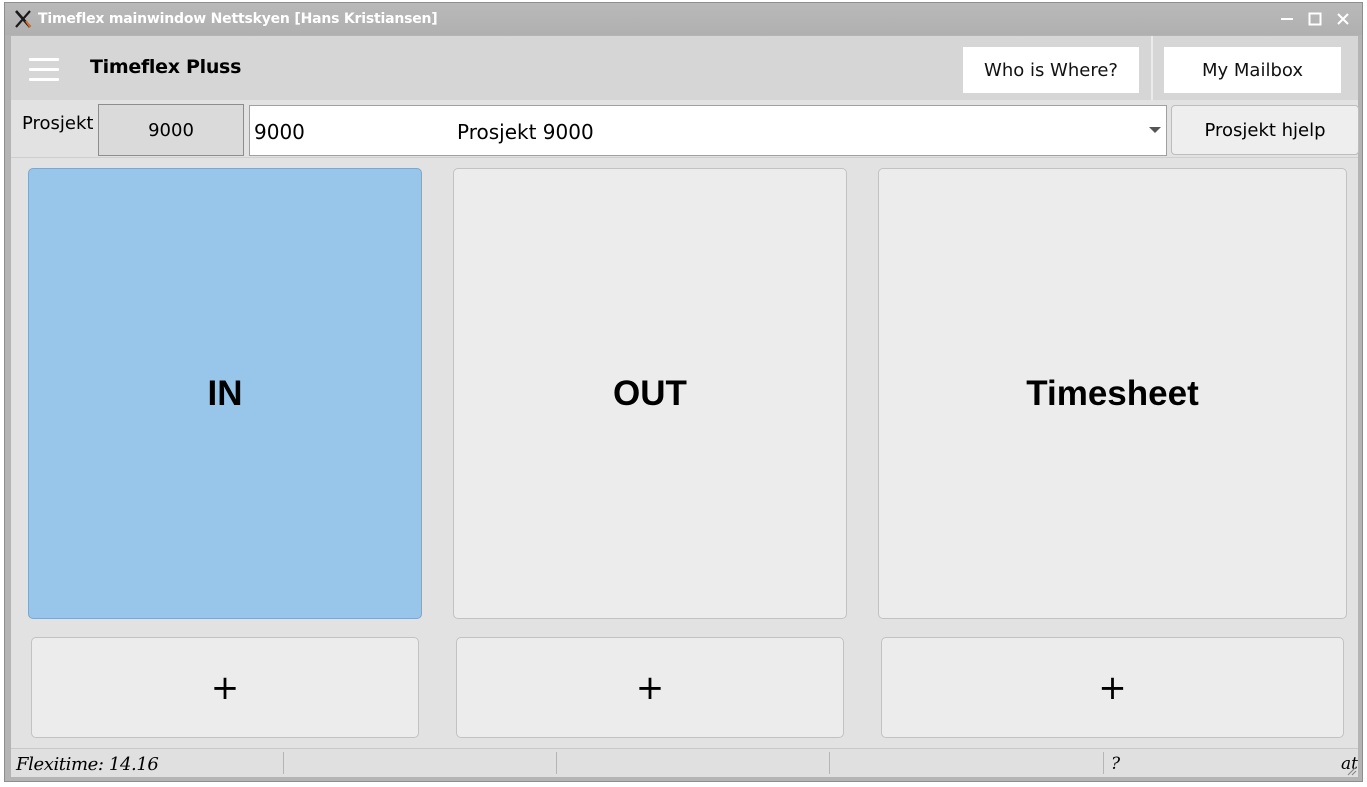 This screenshot has height=787, width=1367. Describe the element at coordinates (1287, 19) in the screenshot. I see `minimize-icon` at that location.